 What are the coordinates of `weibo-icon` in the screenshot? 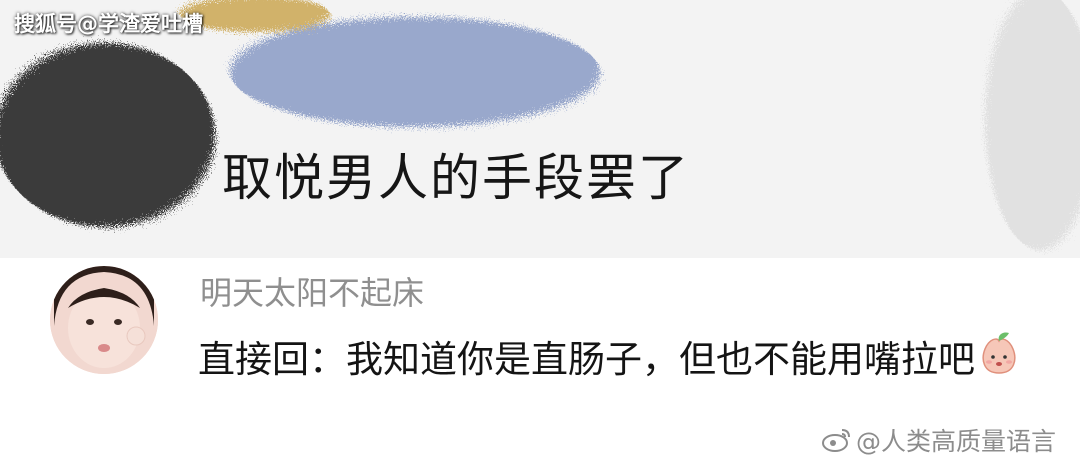 It's located at (836, 440).